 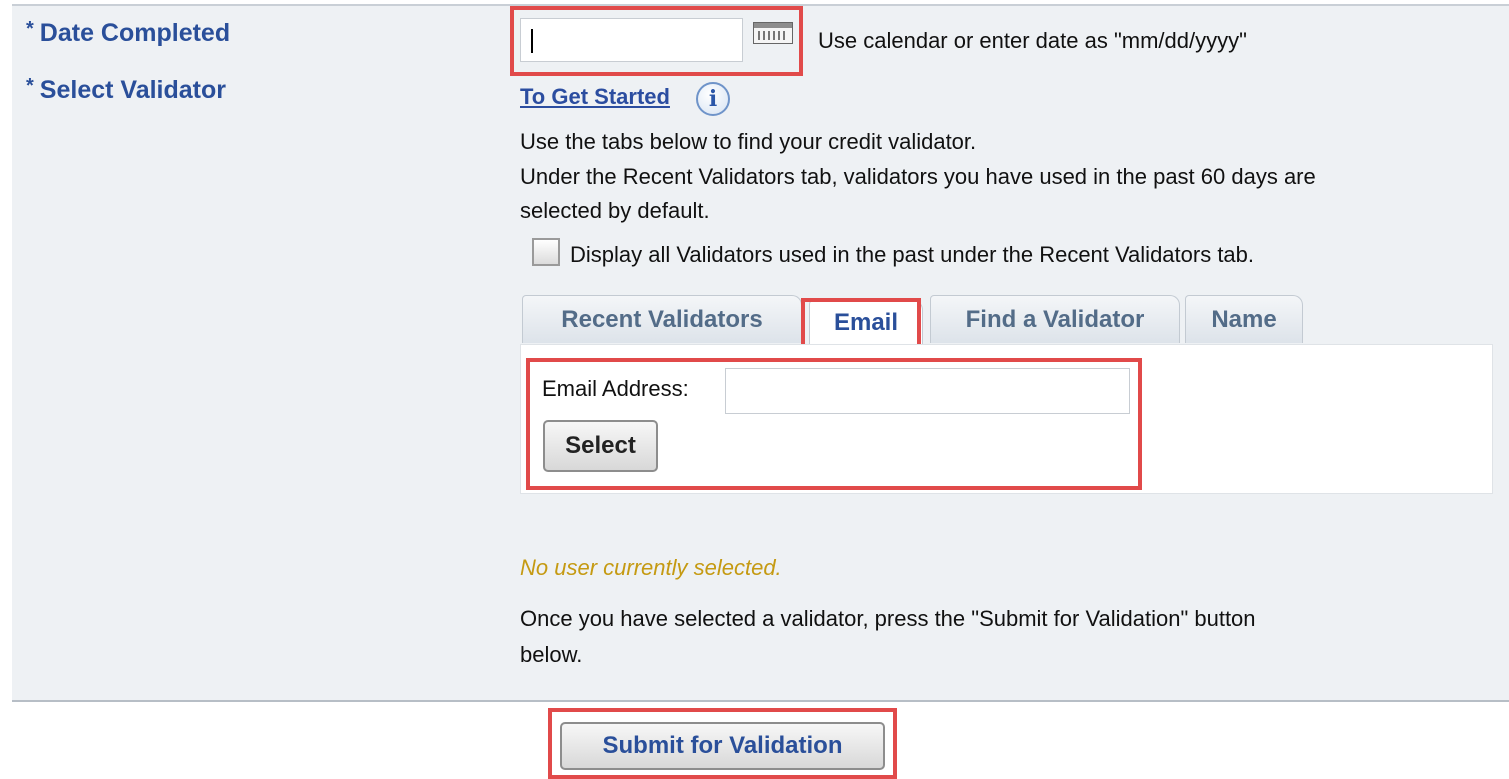 What do you see at coordinates (834, 424) in the screenshot?
I see `email-panel-highlight-box` at bounding box center [834, 424].